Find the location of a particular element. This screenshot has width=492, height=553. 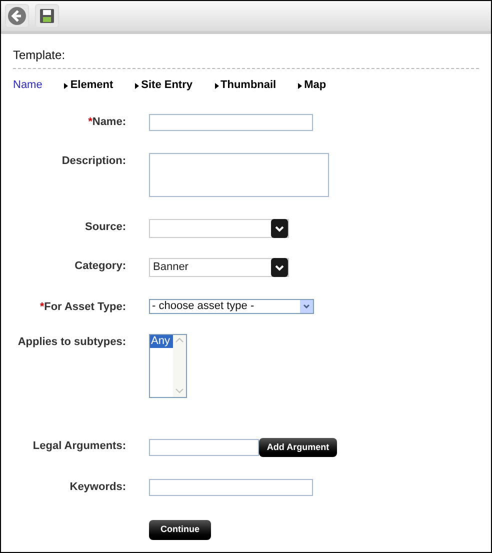

continue-button: Continue is located at coordinates (180, 530).